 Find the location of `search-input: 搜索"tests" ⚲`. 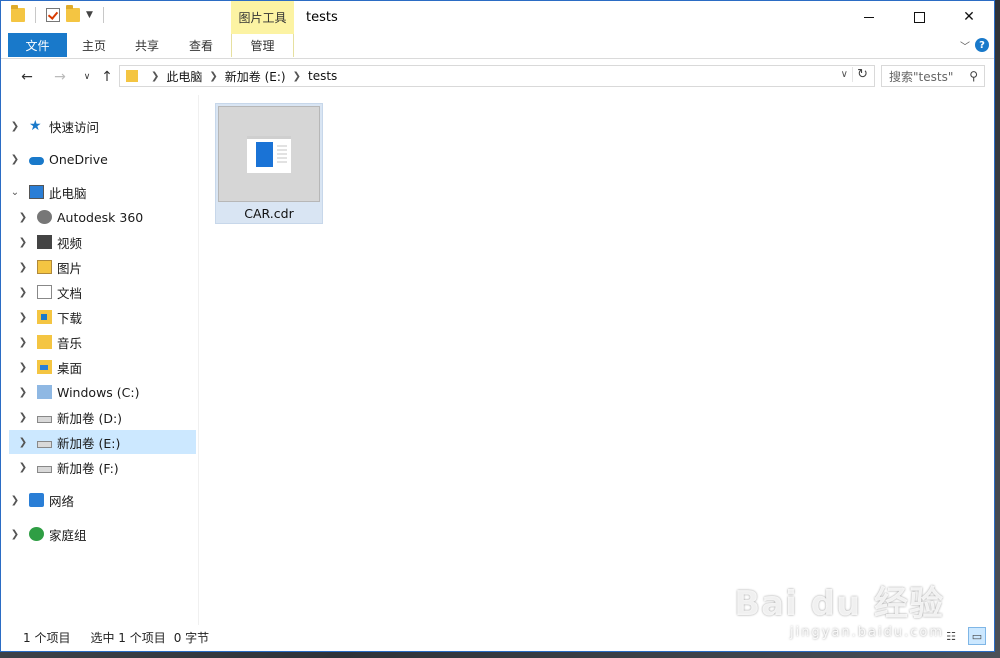

search-input: 搜索"tests" ⚲ is located at coordinates (933, 76).